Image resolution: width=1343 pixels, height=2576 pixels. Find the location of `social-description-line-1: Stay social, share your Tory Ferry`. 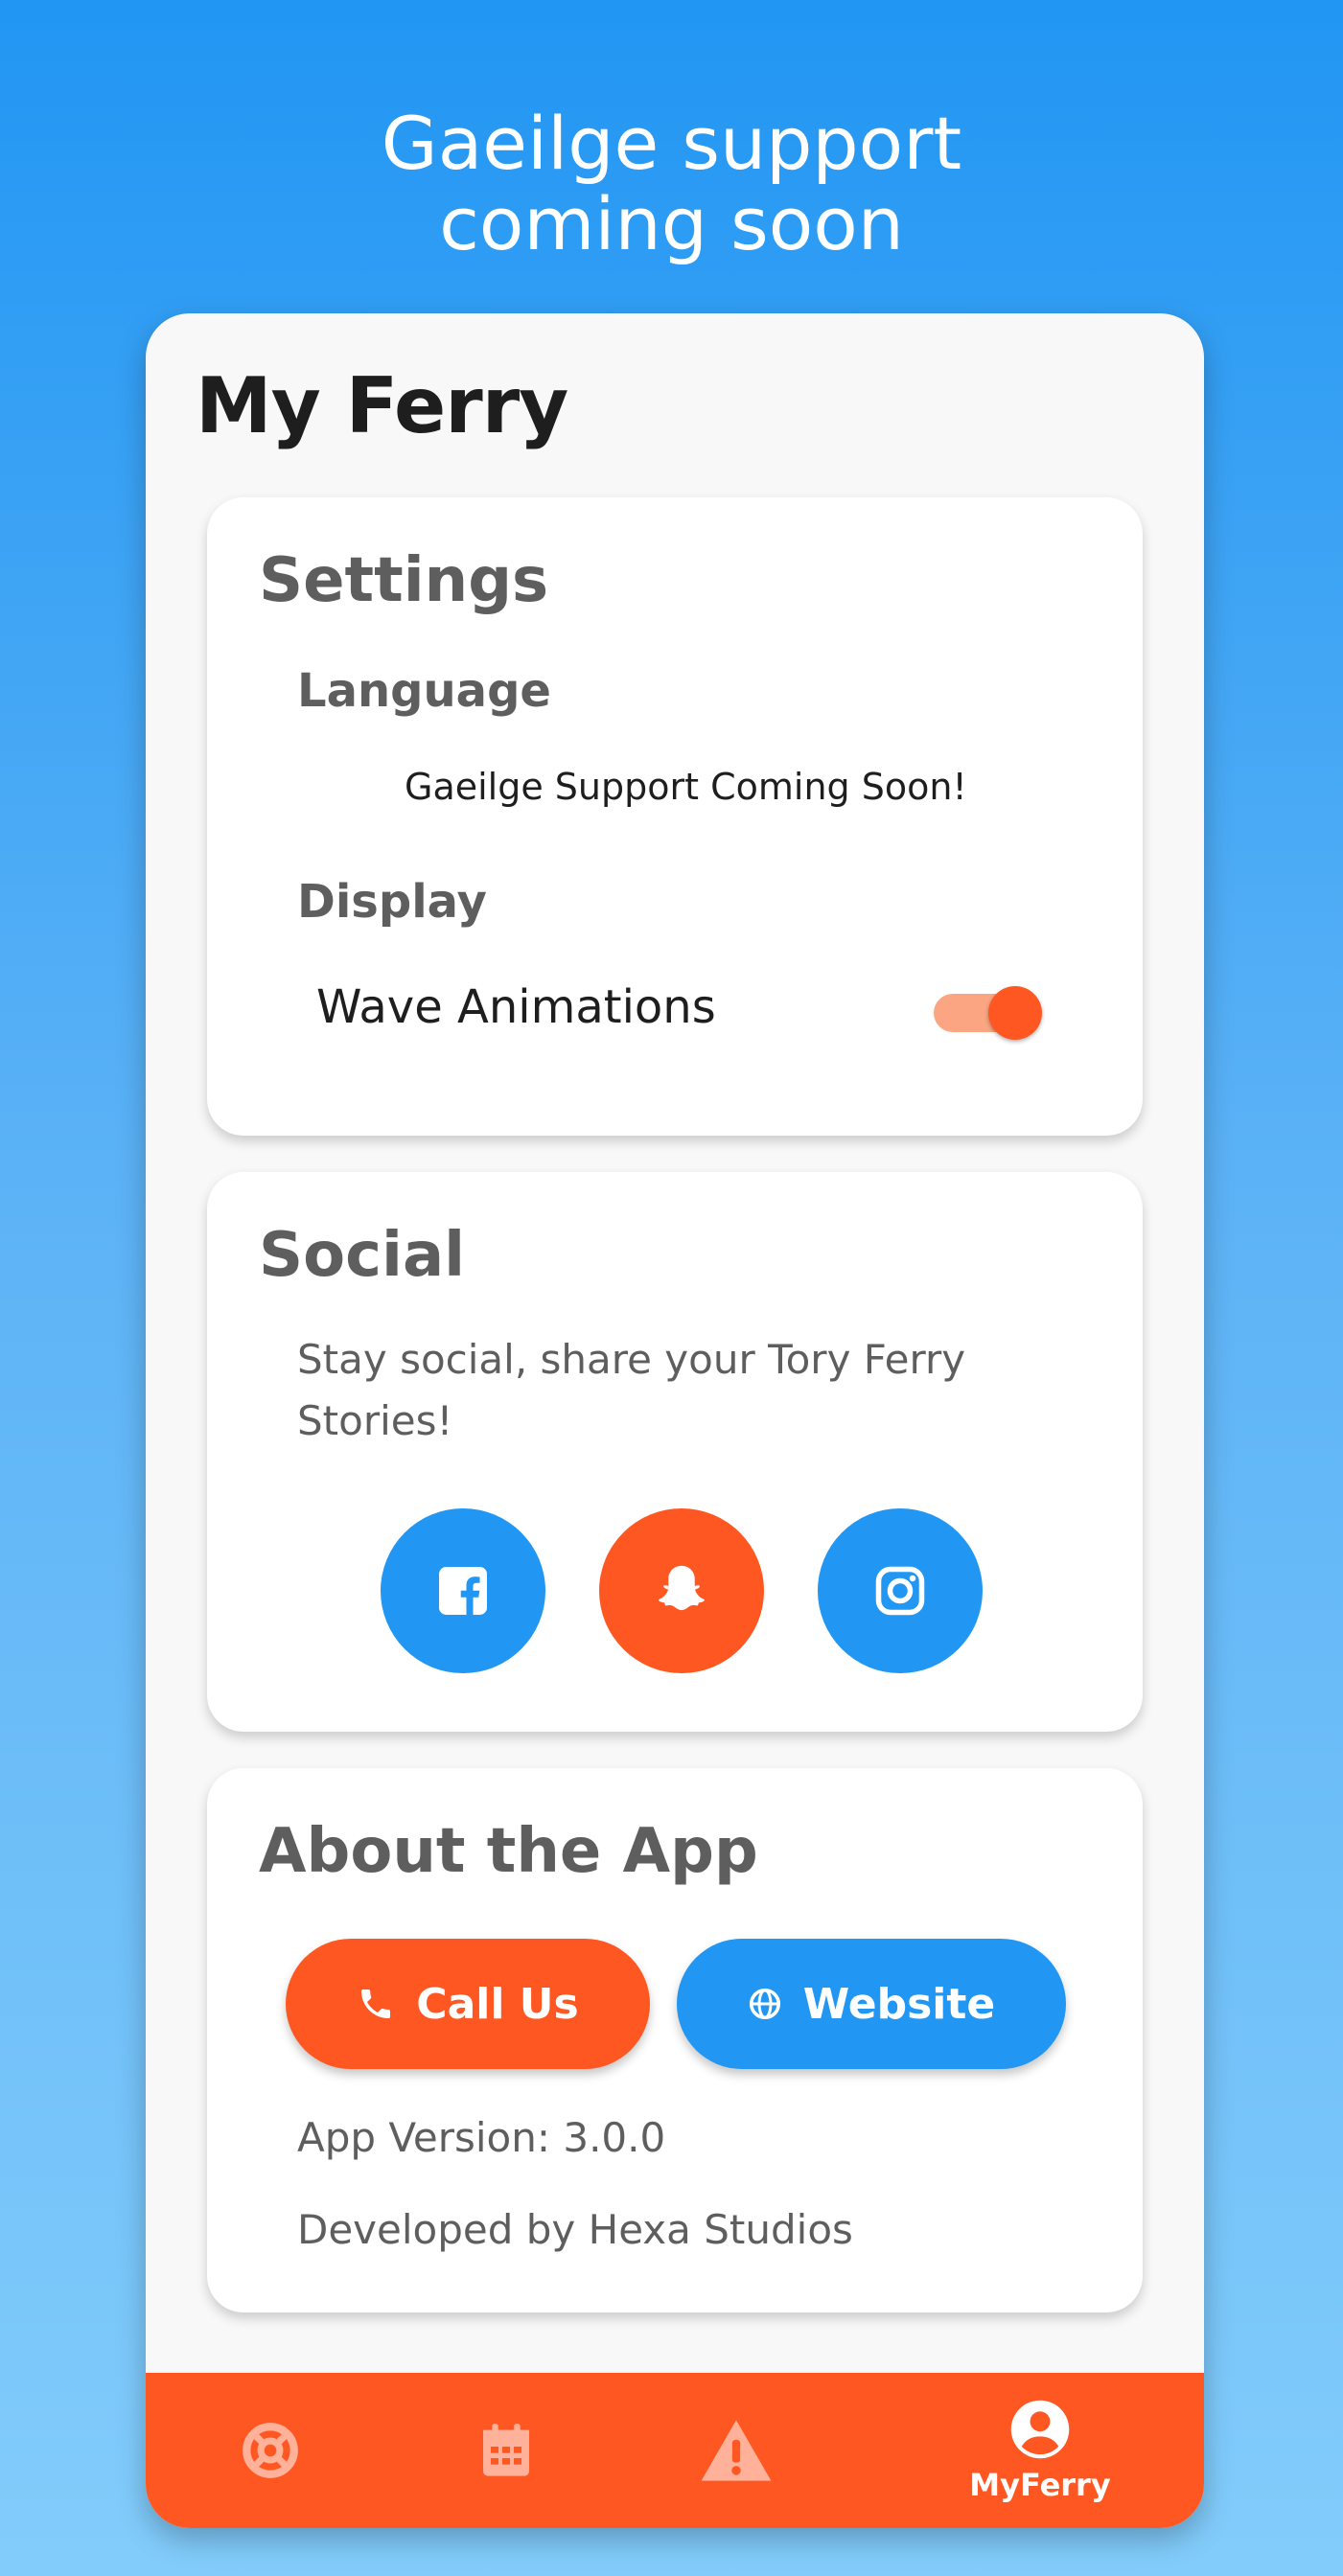

social-description-line-1: Stay social, share your Tory Ferry is located at coordinates (632, 1359).